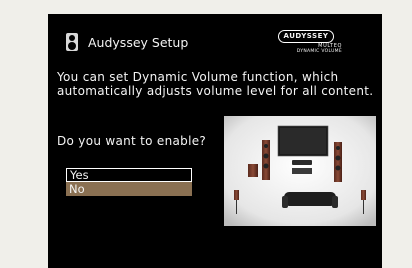  I want to click on logo-brand: AUDYSSEY, so click(306, 36).